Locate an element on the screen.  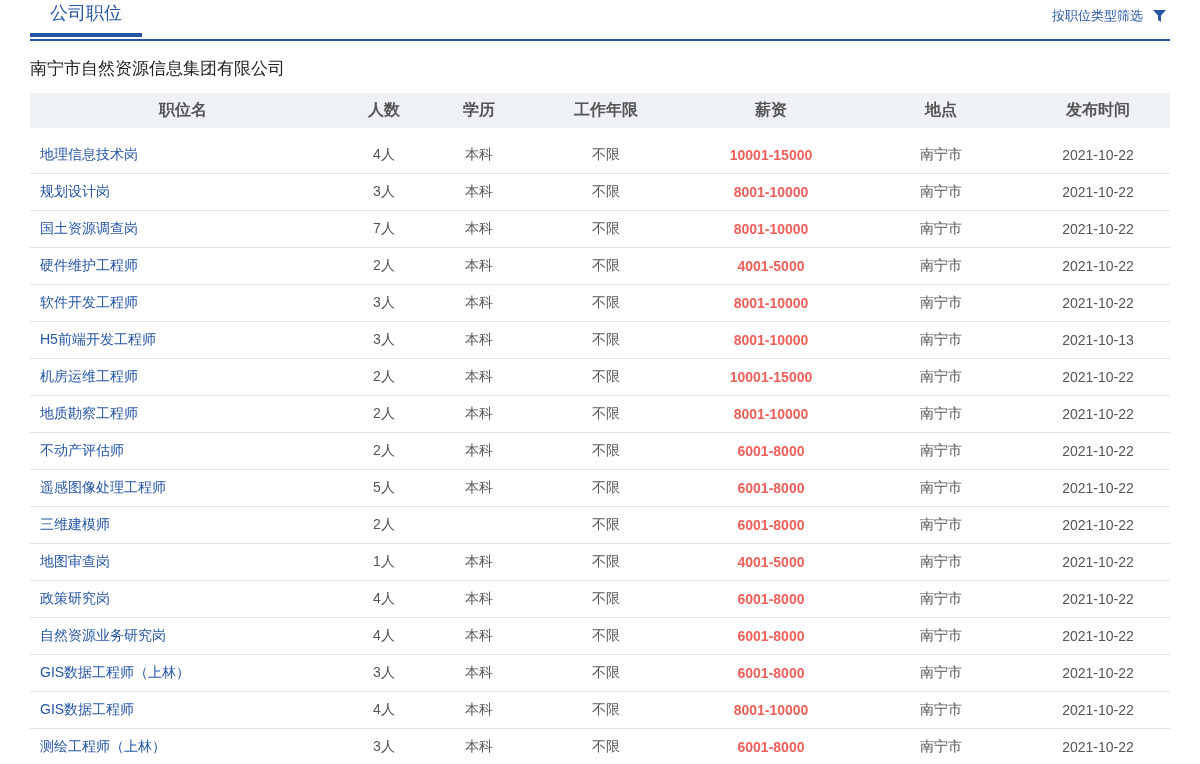
job-title-link: 规划设计岗 is located at coordinates (183, 192).